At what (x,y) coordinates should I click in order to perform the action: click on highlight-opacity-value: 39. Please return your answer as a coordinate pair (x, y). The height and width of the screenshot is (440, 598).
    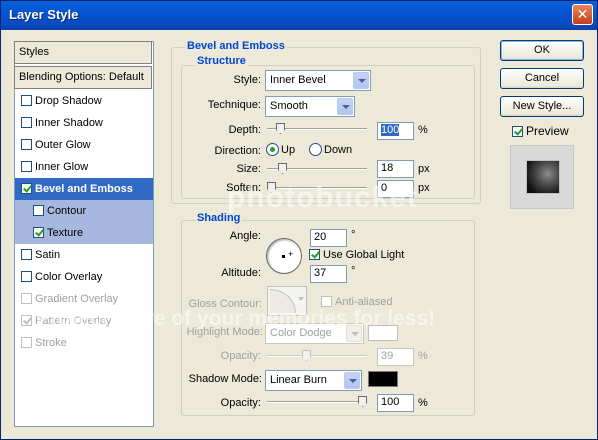
    Looking at the image, I should click on (387, 356).